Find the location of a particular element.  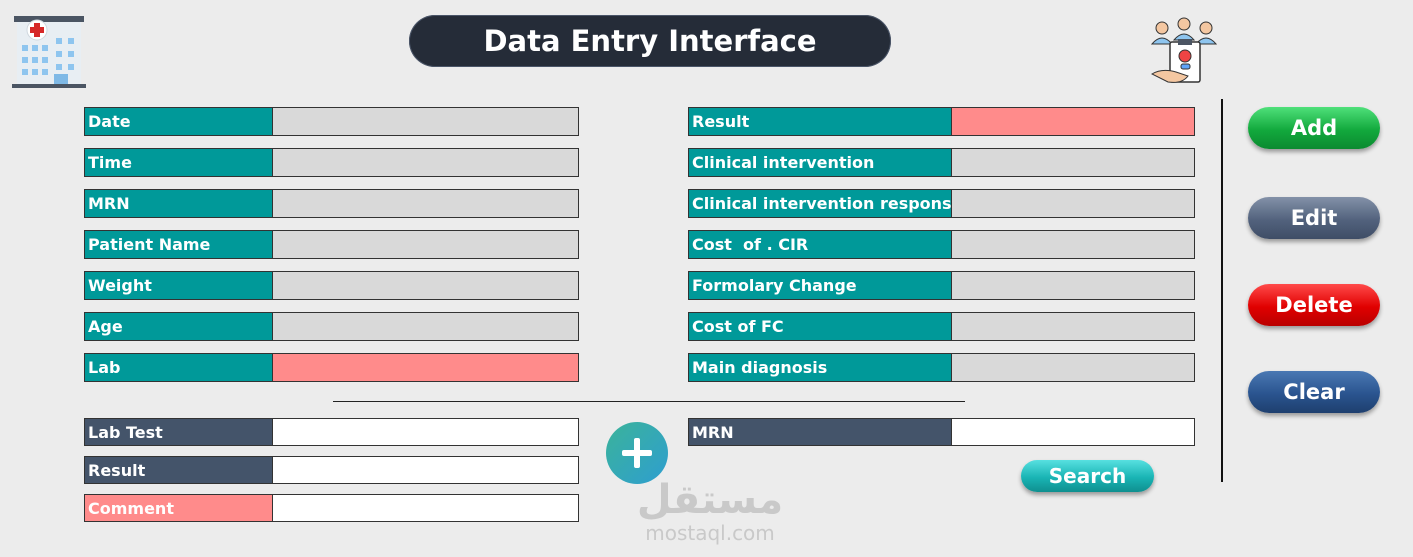

main-diagnosis-input is located at coordinates (1073, 367).